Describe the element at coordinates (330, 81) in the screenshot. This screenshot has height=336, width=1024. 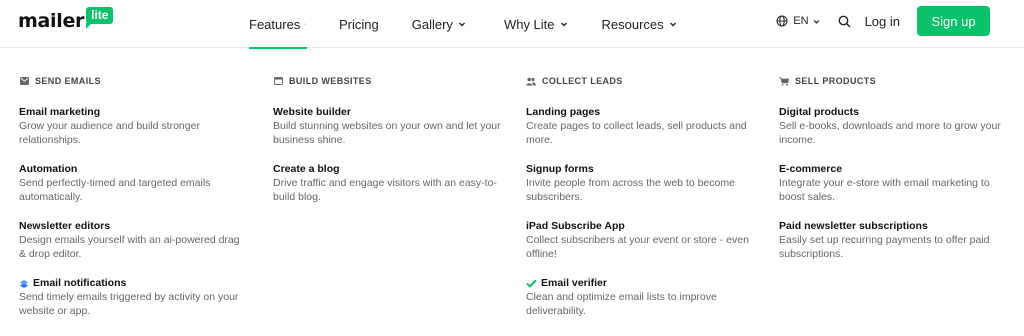
I see `column-heading-label: BUILD WEBSITES` at that location.